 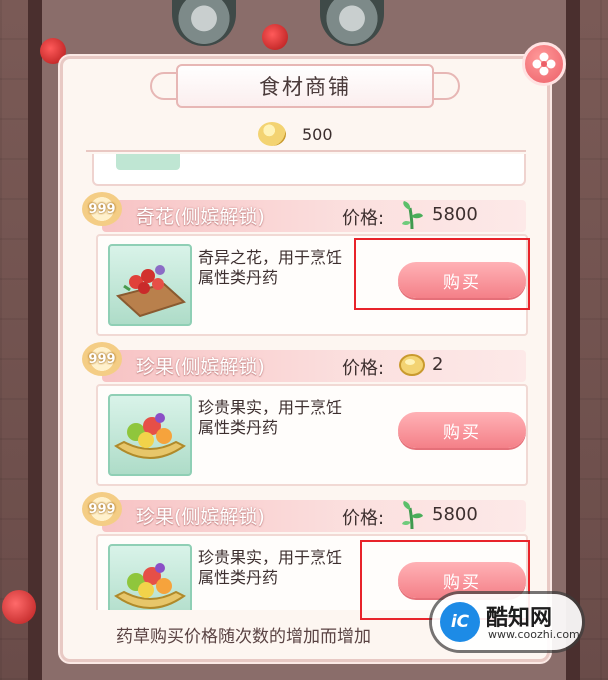 What do you see at coordinates (314, 516) in the screenshot?
I see `item-header: 珍果(侧嫔解锁) 价格: 5800` at bounding box center [314, 516].